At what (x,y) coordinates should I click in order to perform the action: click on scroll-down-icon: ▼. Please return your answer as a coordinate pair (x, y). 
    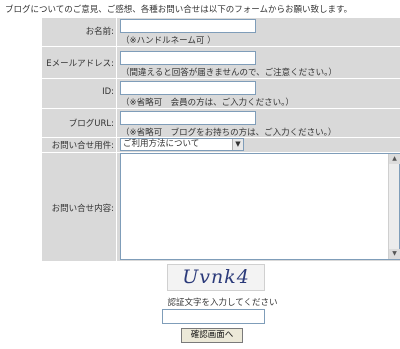
    Looking at the image, I should click on (394, 254).